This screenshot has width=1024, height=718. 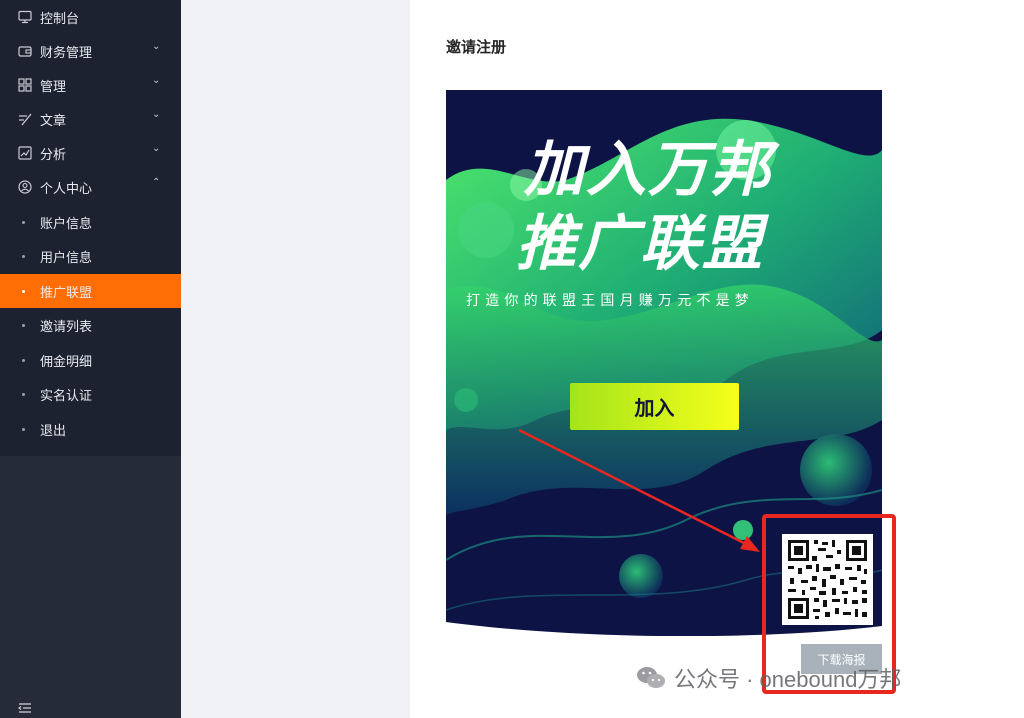 What do you see at coordinates (788, 679) in the screenshot?
I see `watermark-text: 公众号 · onebound万邦` at bounding box center [788, 679].